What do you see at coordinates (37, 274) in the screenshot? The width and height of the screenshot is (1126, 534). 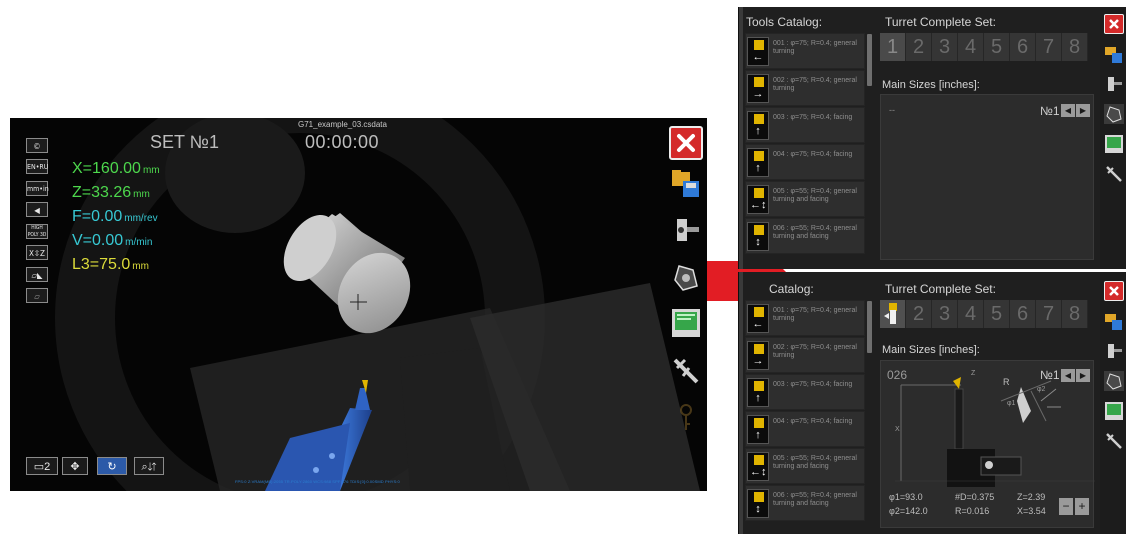 I see `view-mode-button: ▱◣` at bounding box center [37, 274].